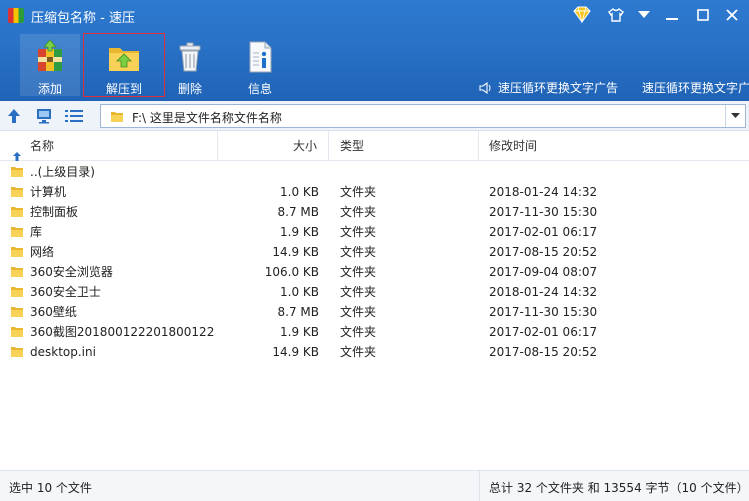  What do you see at coordinates (14, 116) in the screenshot?
I see `up-arrow-icon` at bounding box center [14, 116].